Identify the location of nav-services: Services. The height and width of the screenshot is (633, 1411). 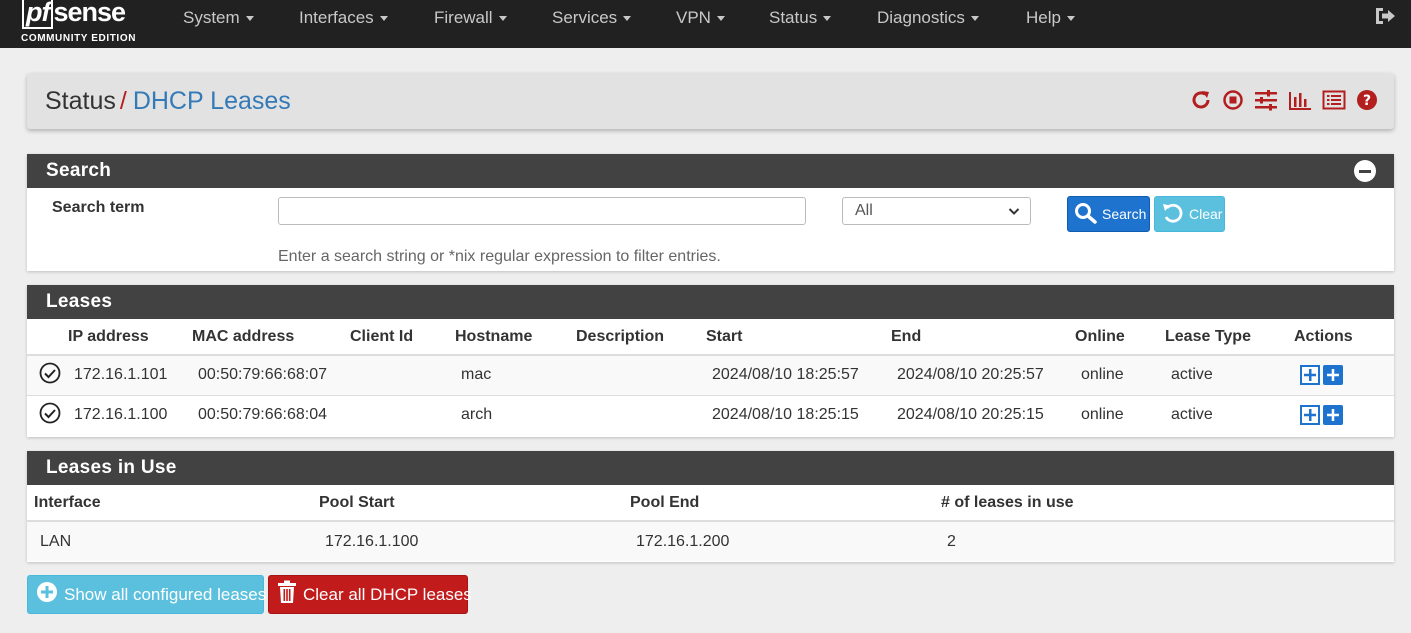
(592, 18).